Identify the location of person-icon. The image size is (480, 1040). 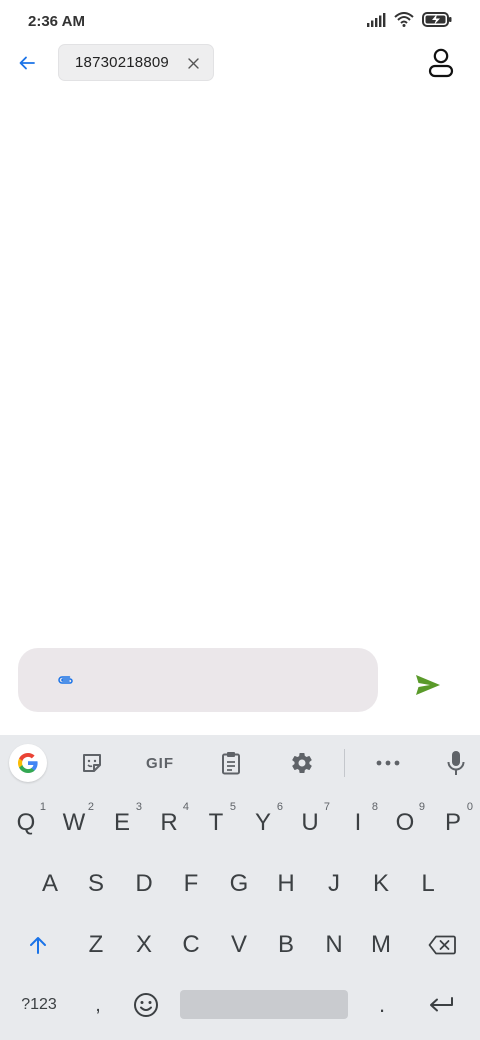
(441, 63).